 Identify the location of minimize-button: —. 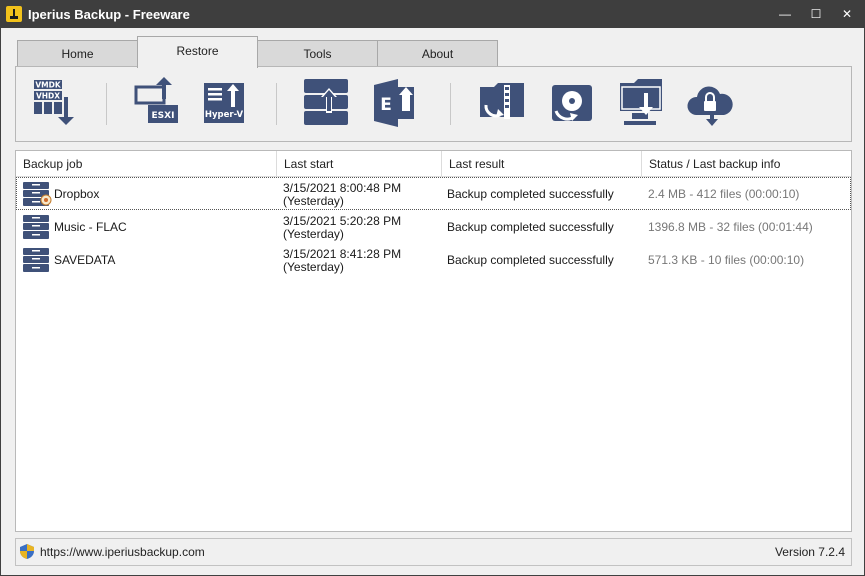
(785, 14).